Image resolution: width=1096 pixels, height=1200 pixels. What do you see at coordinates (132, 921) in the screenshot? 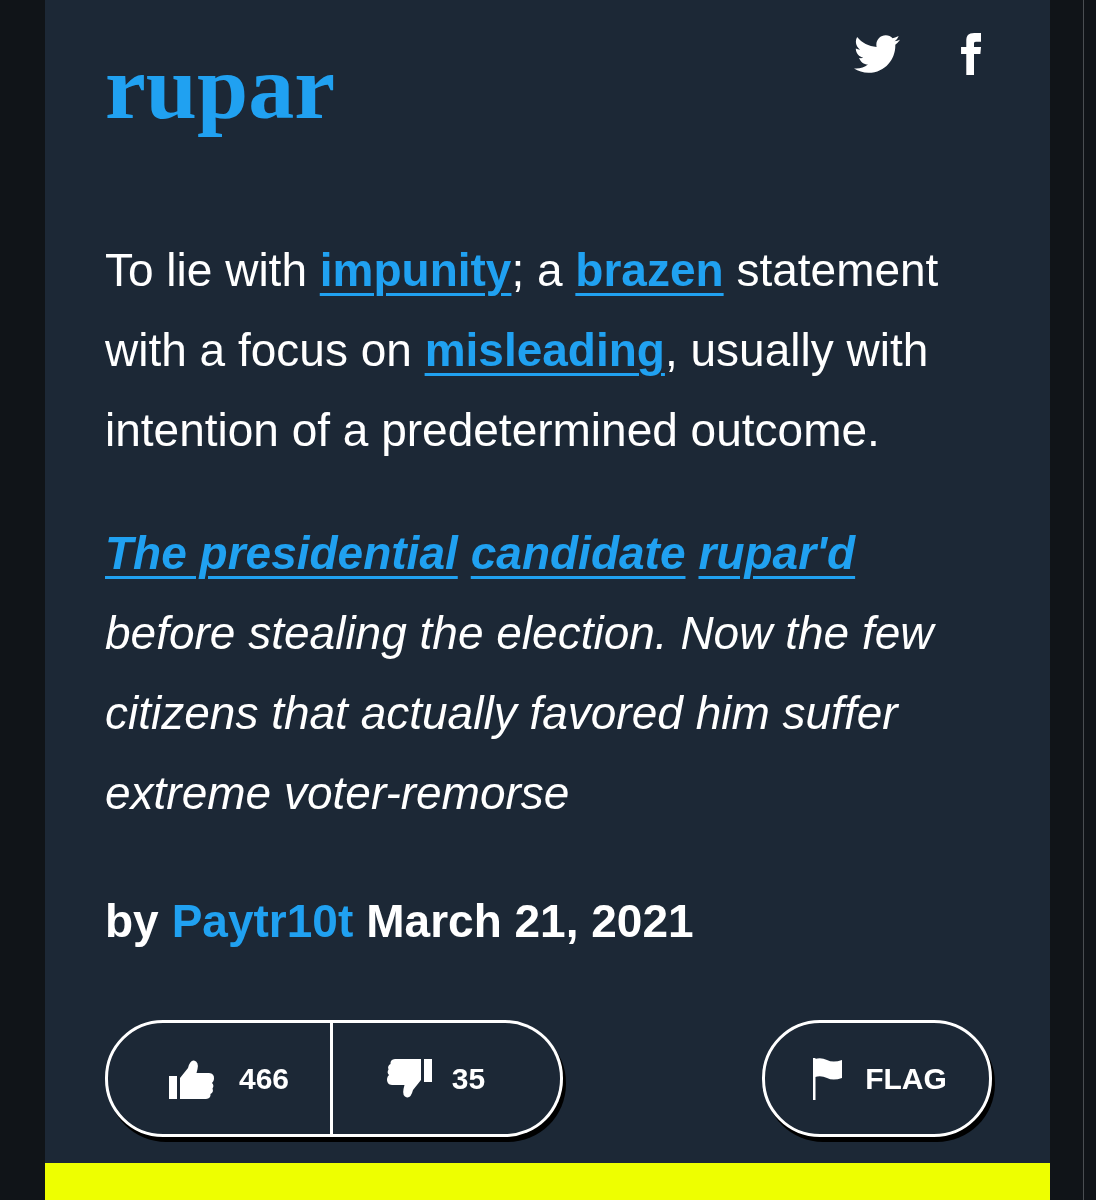
I see `byline-prefix: by` at bounding box center [132, 921].